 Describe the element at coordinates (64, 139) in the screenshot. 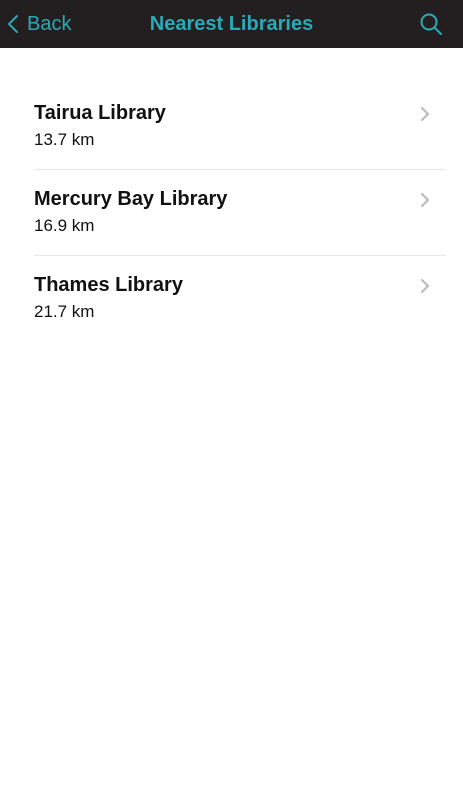

I see `library-distance: 13.7 km` at that location.